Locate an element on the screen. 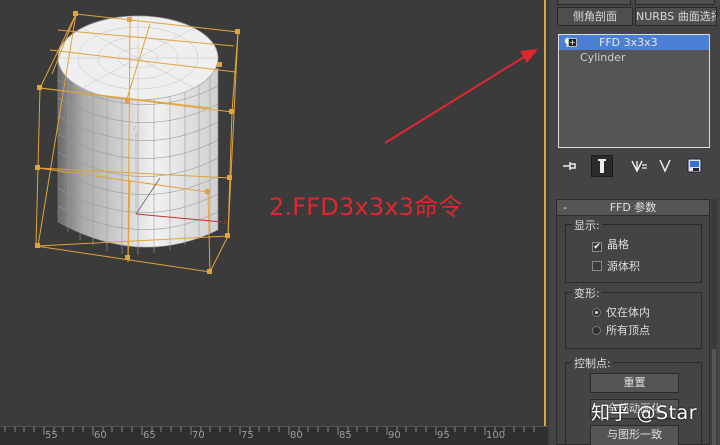  timeline-ticks is located at coordinates (269, 431).